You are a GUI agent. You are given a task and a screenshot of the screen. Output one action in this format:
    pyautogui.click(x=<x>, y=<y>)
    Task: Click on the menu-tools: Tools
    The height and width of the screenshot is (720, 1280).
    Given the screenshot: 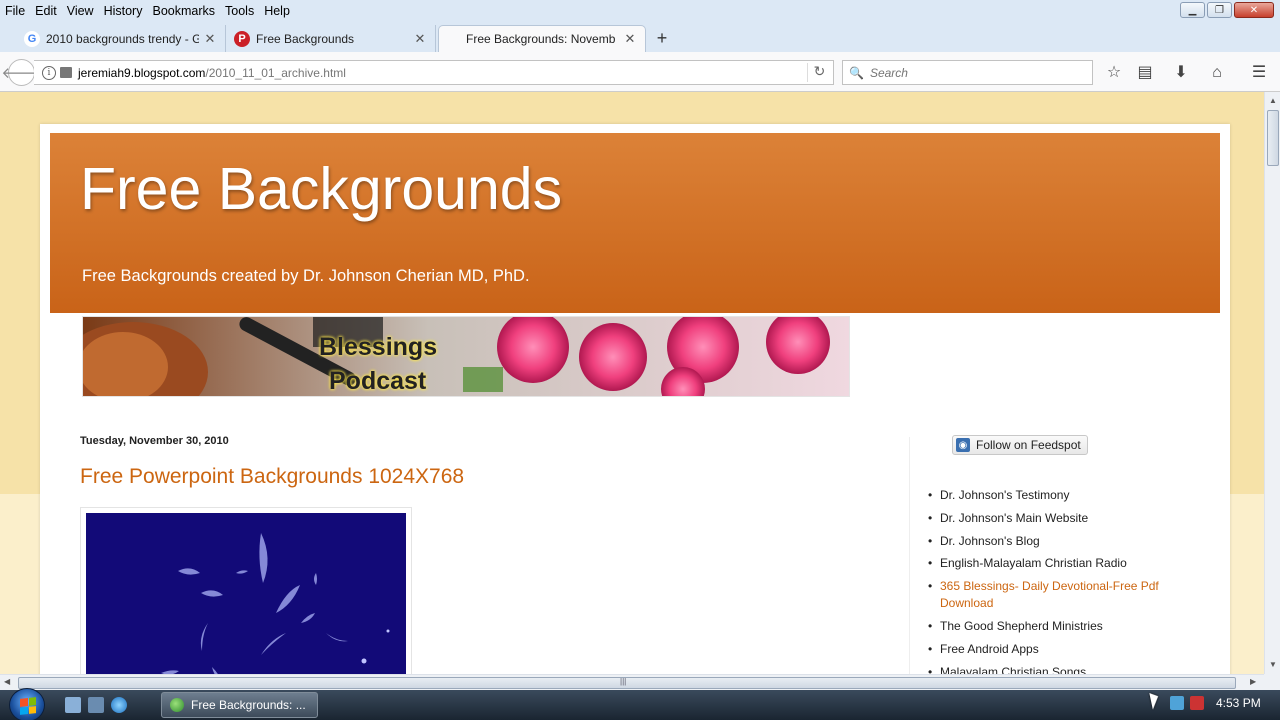 What is the action you would take?
    pyautogui.click(x=239, y=11)
    